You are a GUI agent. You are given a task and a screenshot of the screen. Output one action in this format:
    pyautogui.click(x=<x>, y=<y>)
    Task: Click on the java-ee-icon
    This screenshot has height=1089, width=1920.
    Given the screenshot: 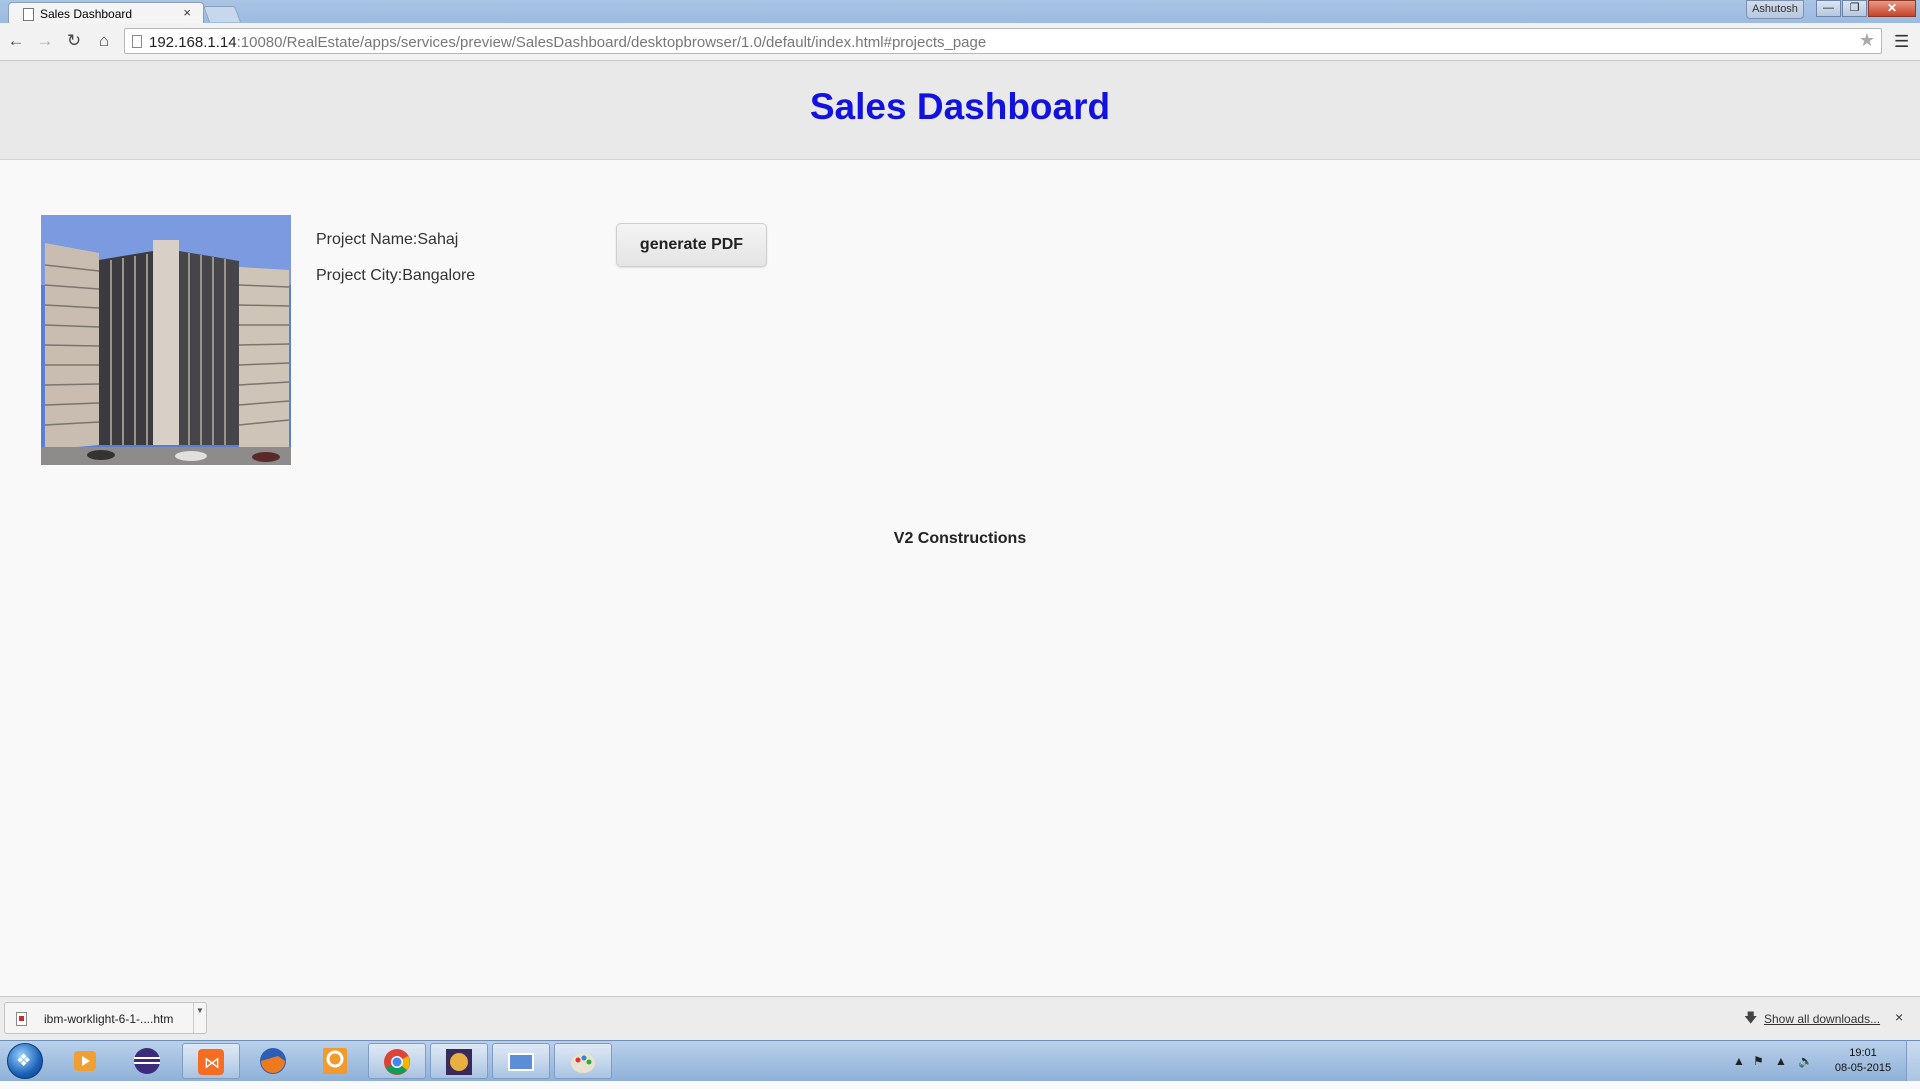 What is the action you would take?
    pyautogui.click(x=459, y=1061)
    